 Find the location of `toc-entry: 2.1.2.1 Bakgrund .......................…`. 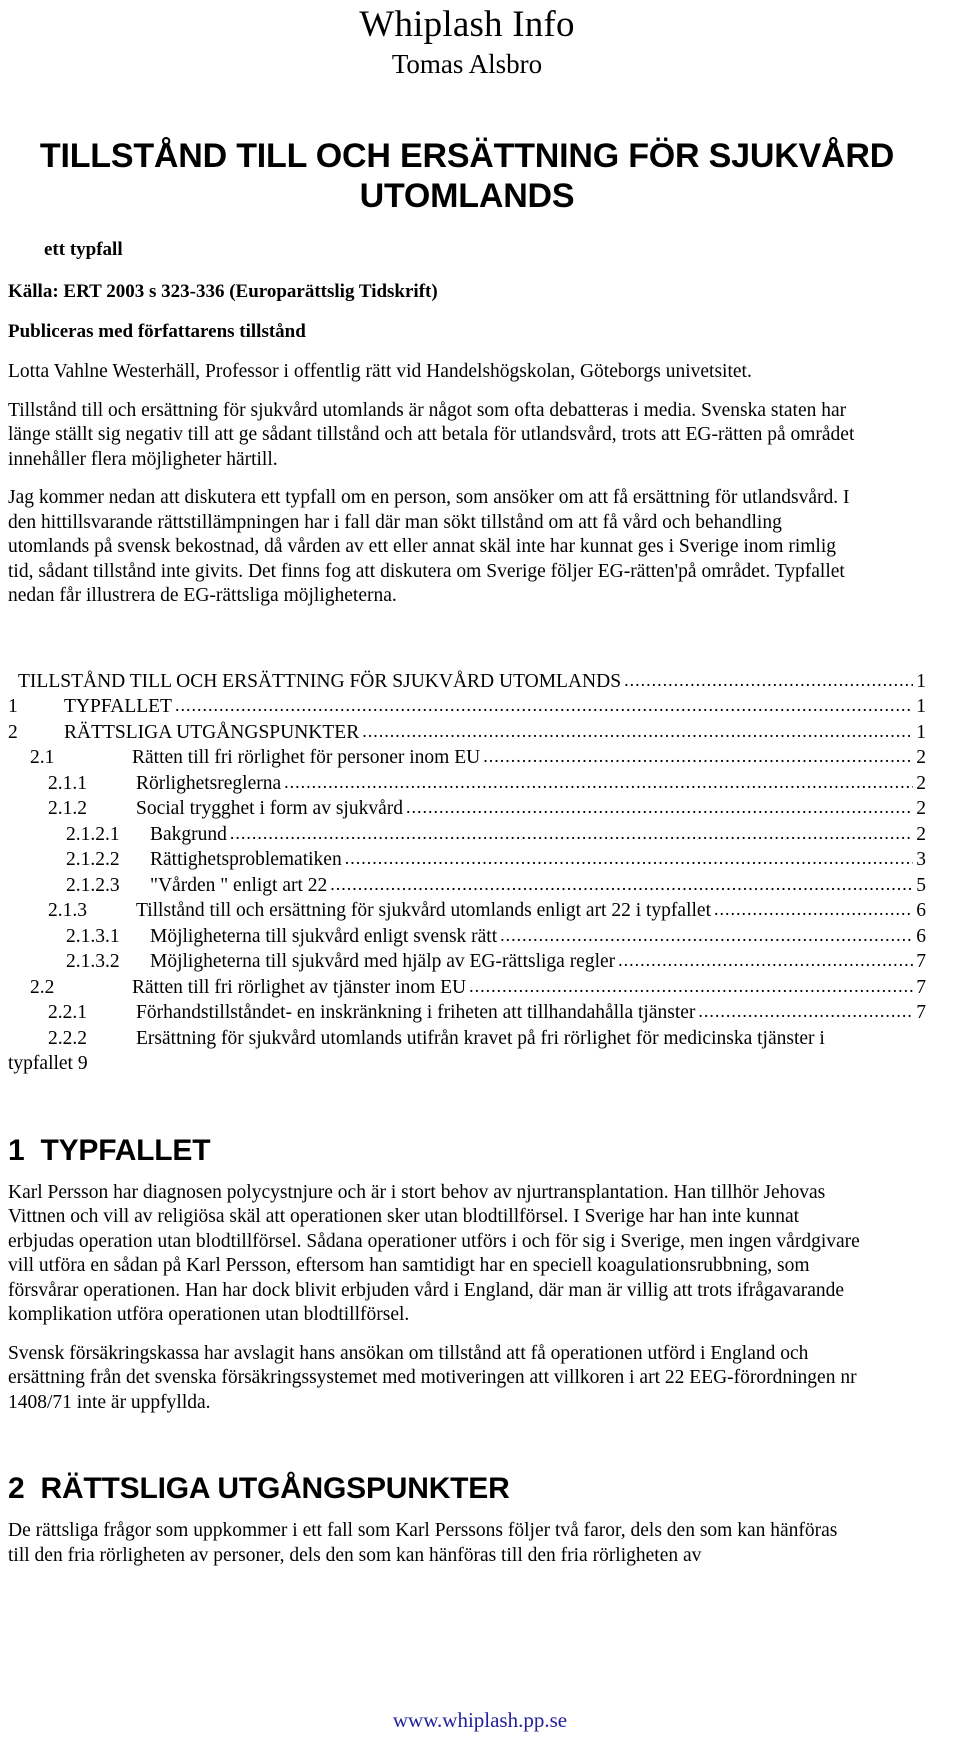

toc-entry: 2.1.2.1 Bakgrund .......................… is located at coordinates (467, 835).